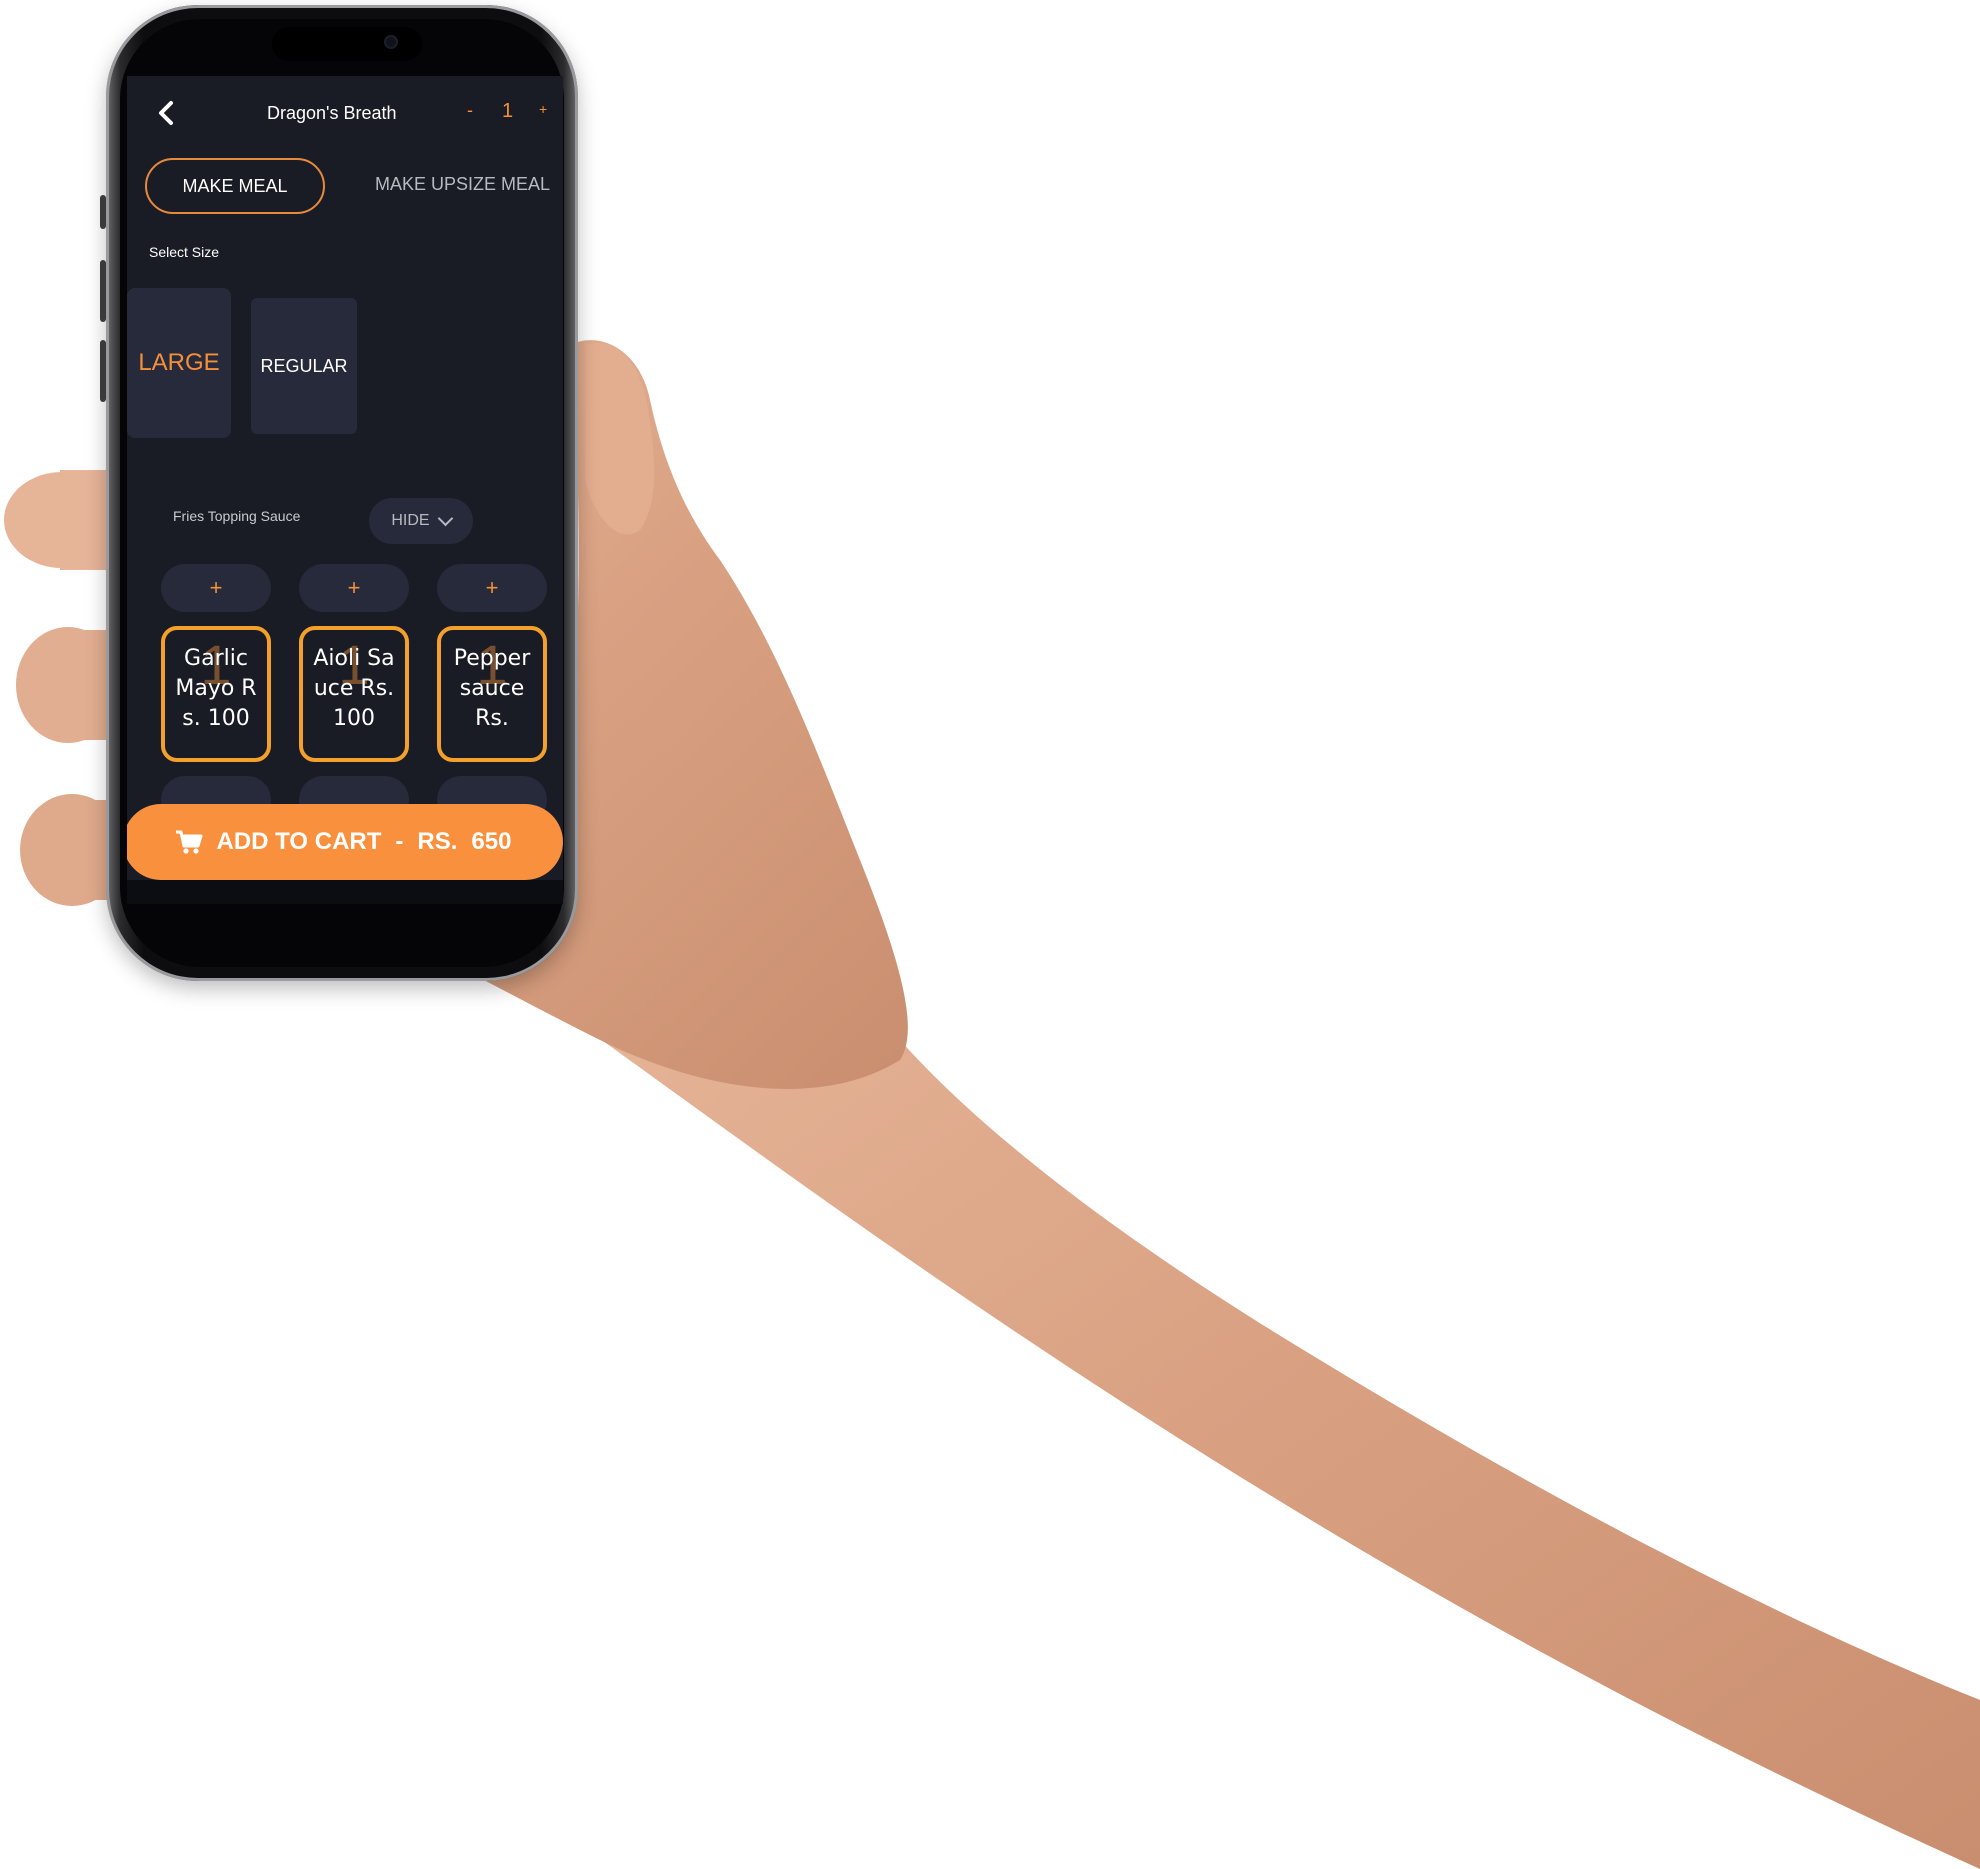 This screenshot has height=1869, width=1980. Describe the element at coordinates (462, 184) in the screenshot. I see `tab-make-upsize-meal: MAKE UPSIZE MEAL` at that location.